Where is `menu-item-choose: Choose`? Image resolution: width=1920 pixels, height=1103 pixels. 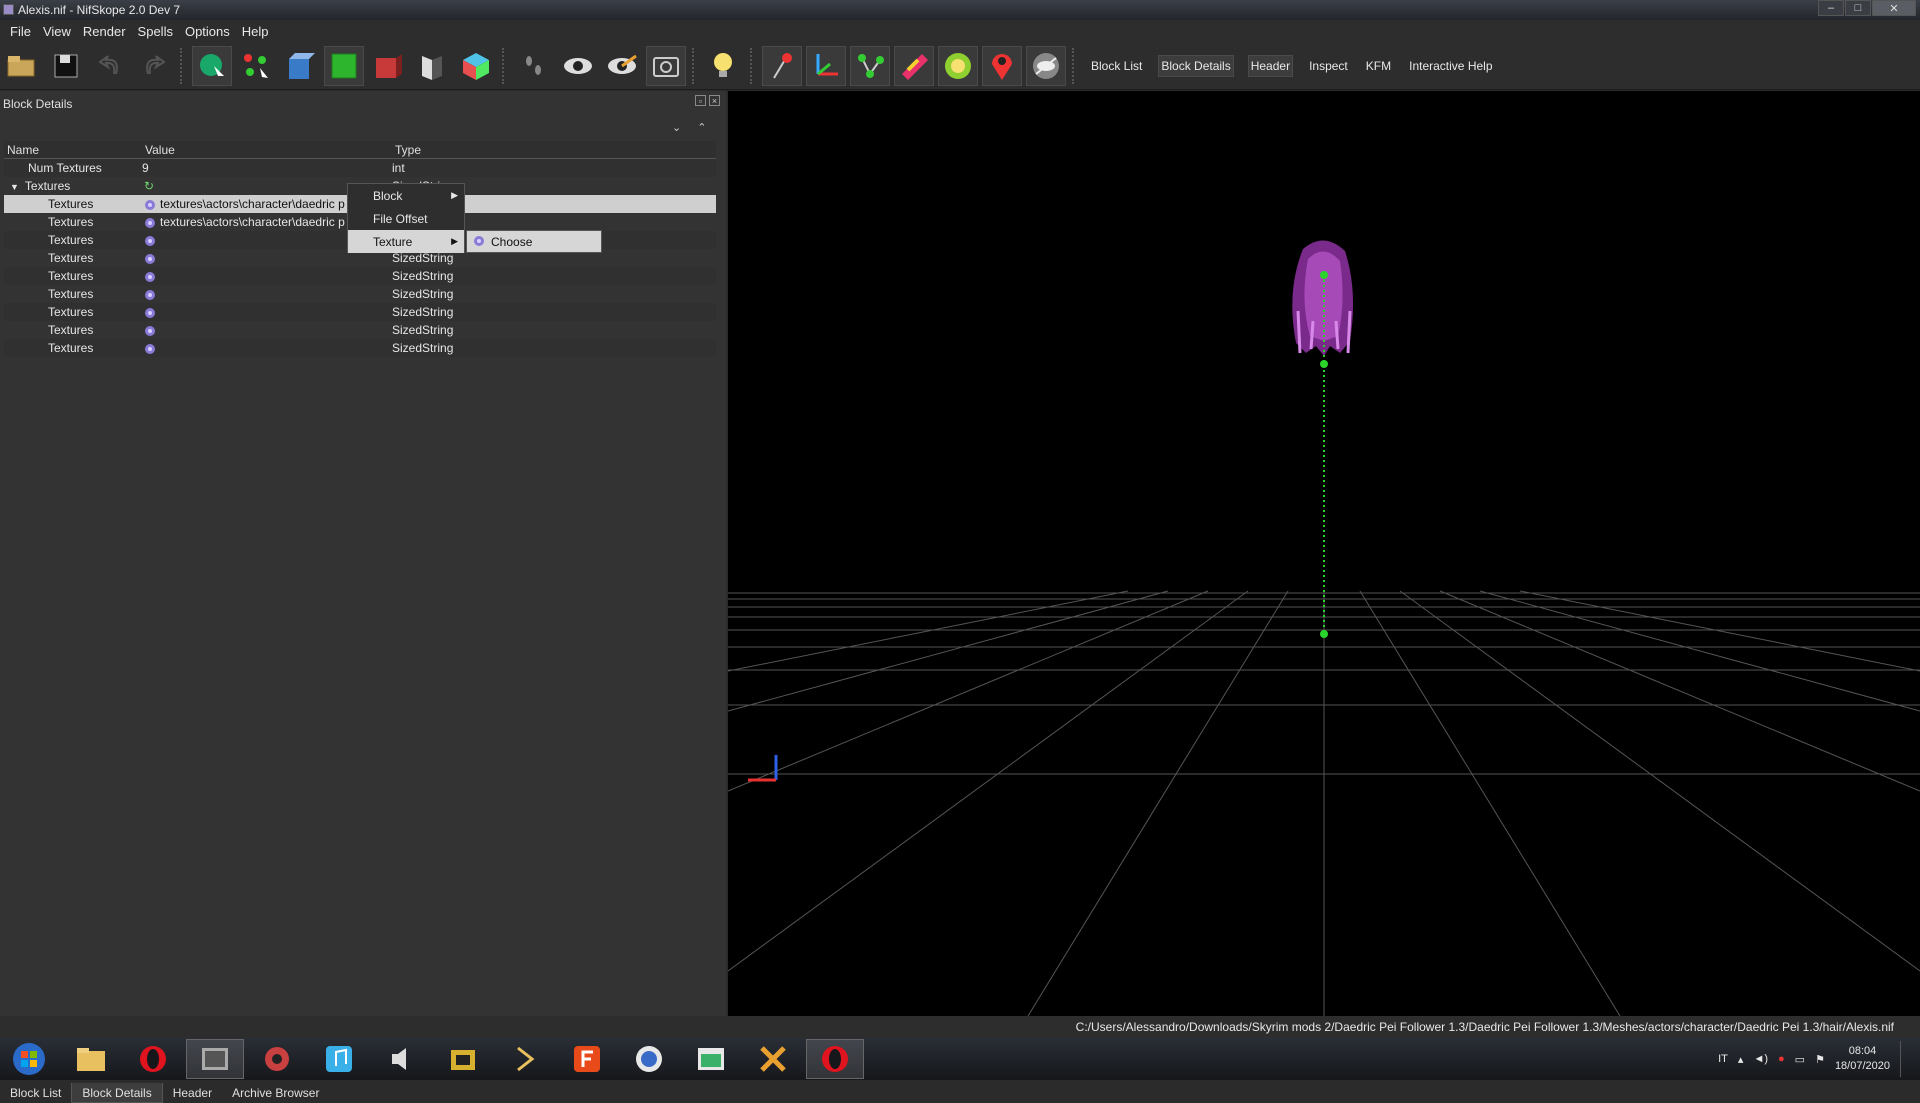 menu-item-choose: Choose is located at coordinates (534, 241).